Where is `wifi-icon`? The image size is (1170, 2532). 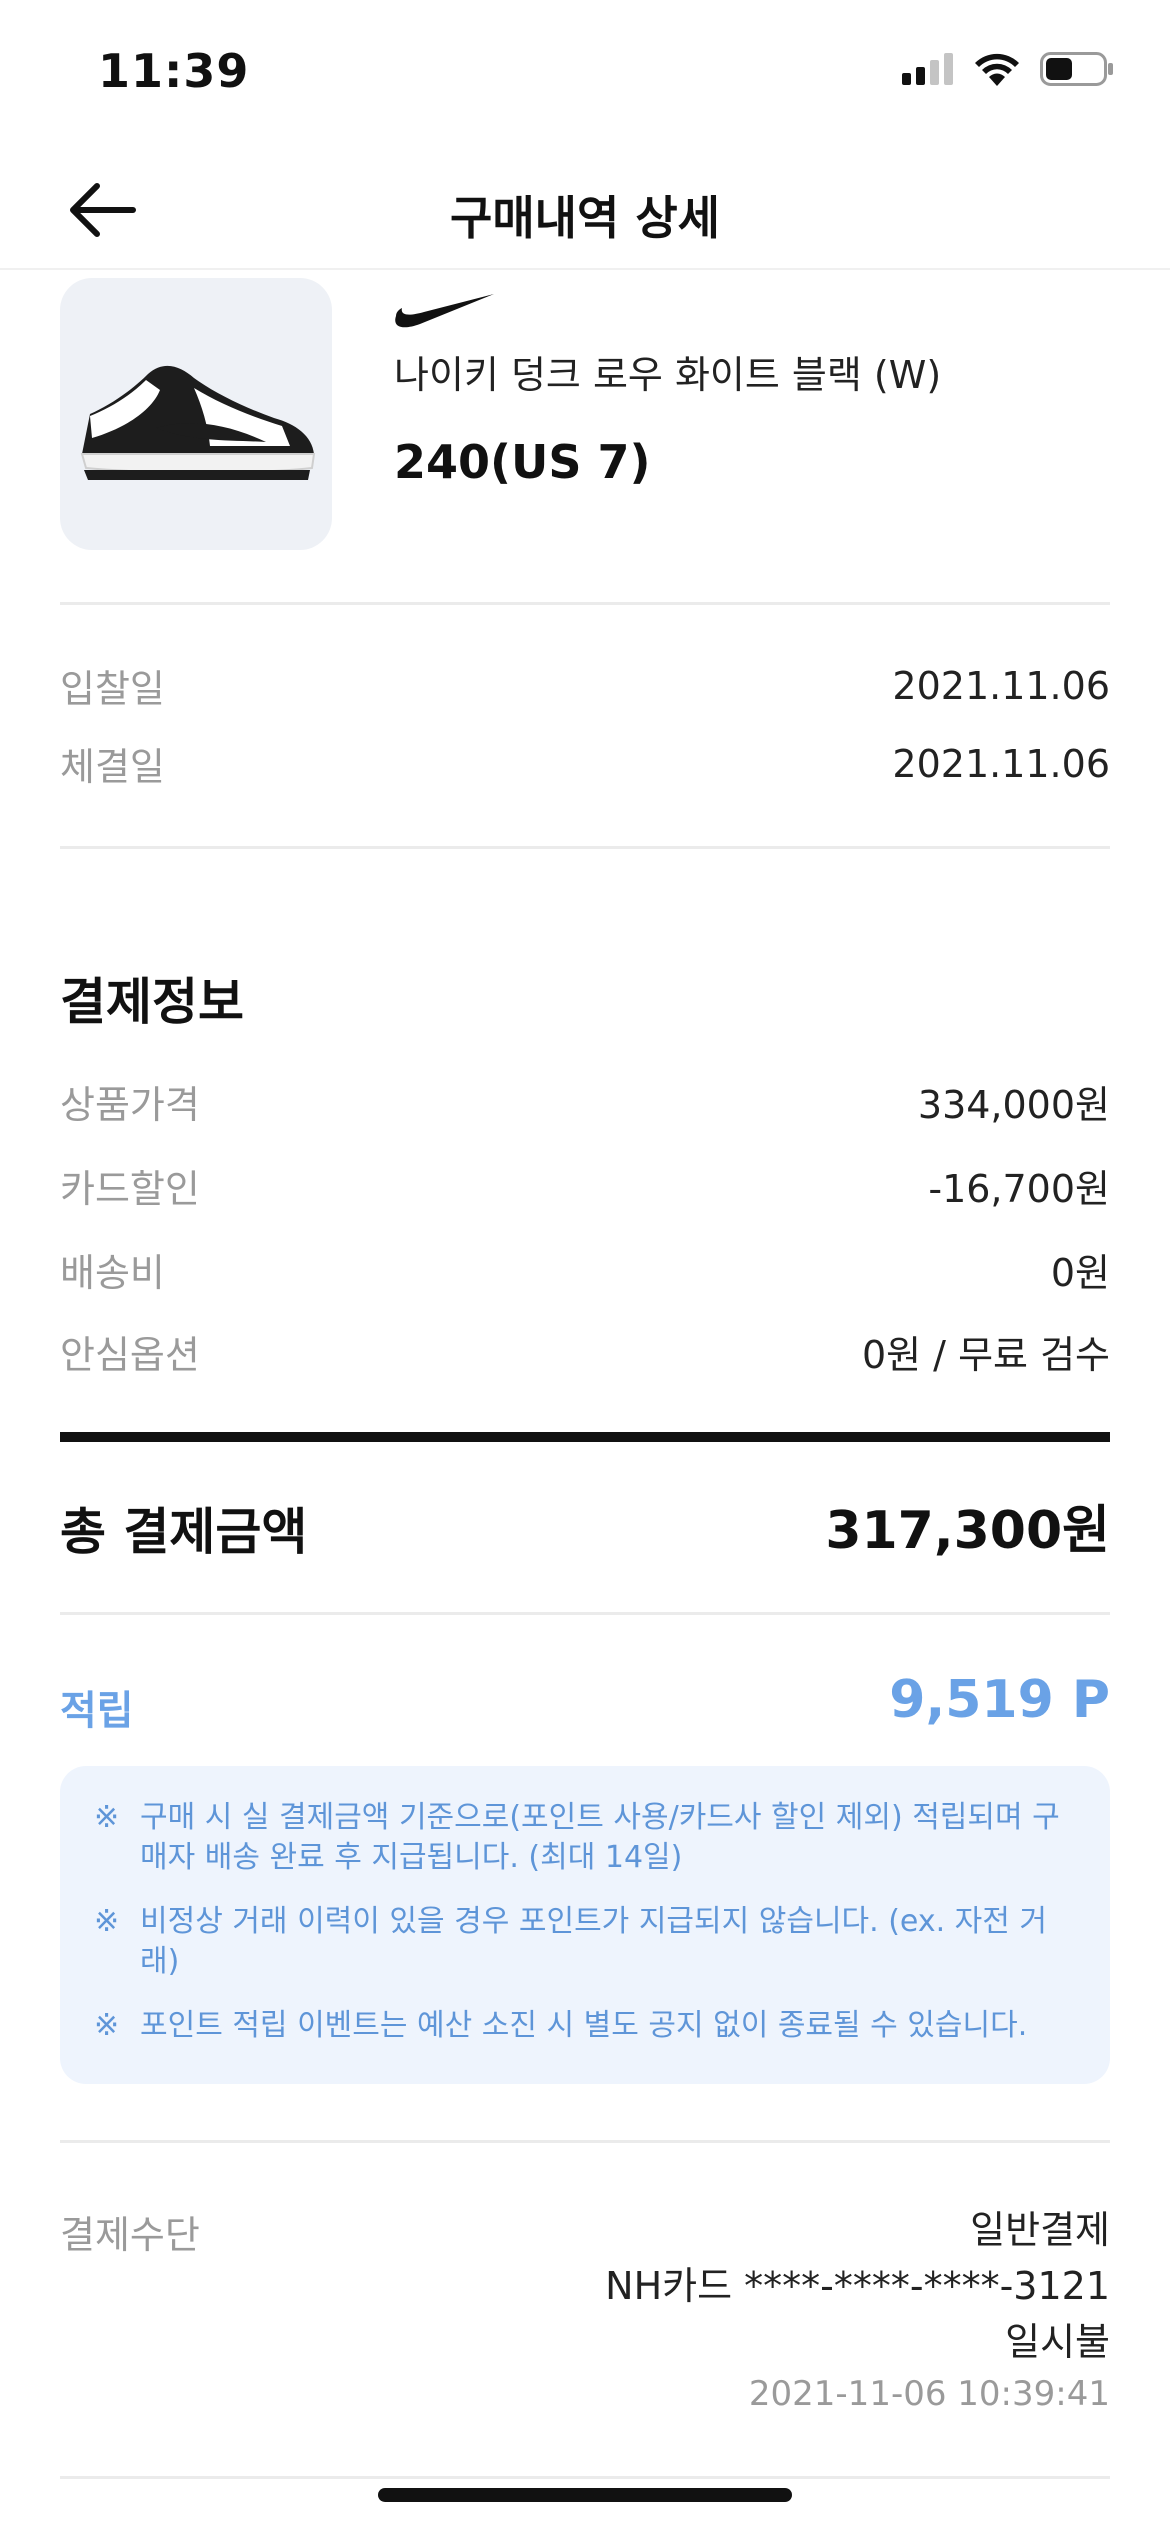 wifi-icon is located at coordinates (997, 69).